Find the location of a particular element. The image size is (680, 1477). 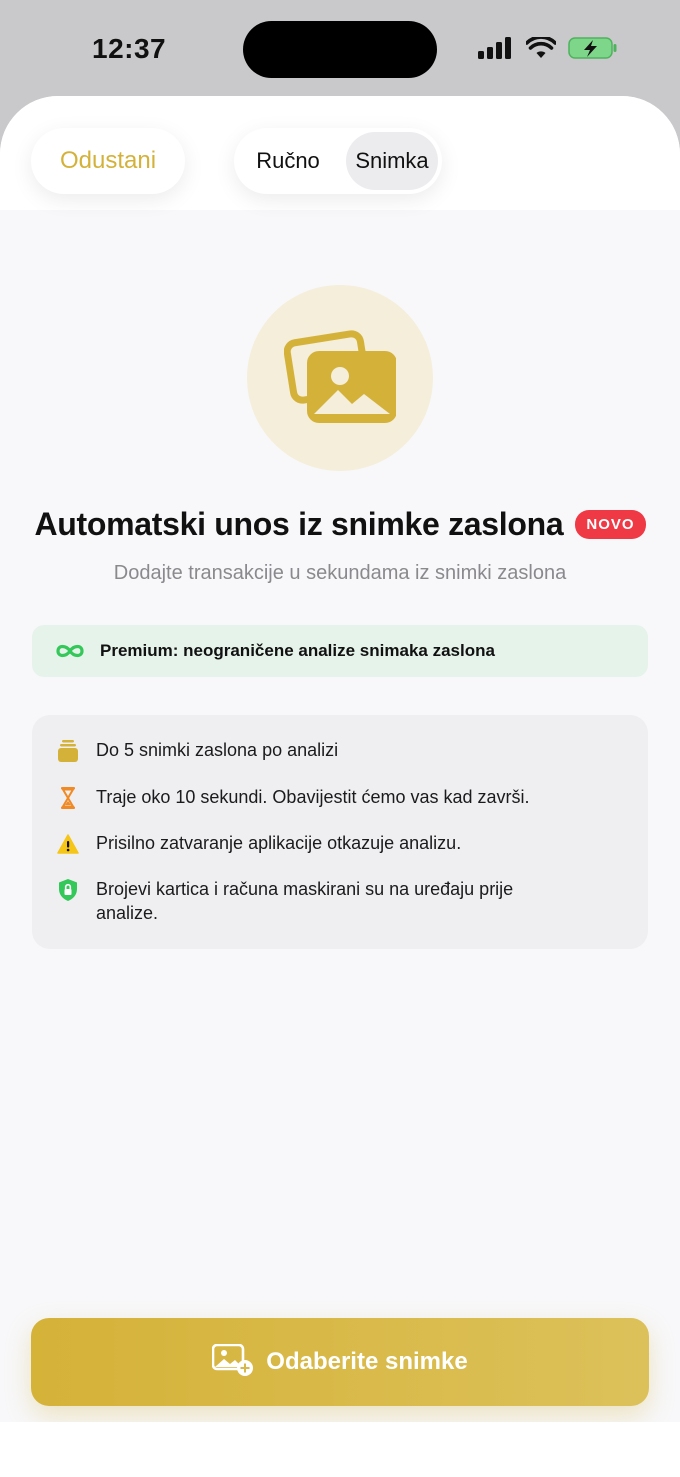

add-photo-icon is located at coordinates (232, 1362).